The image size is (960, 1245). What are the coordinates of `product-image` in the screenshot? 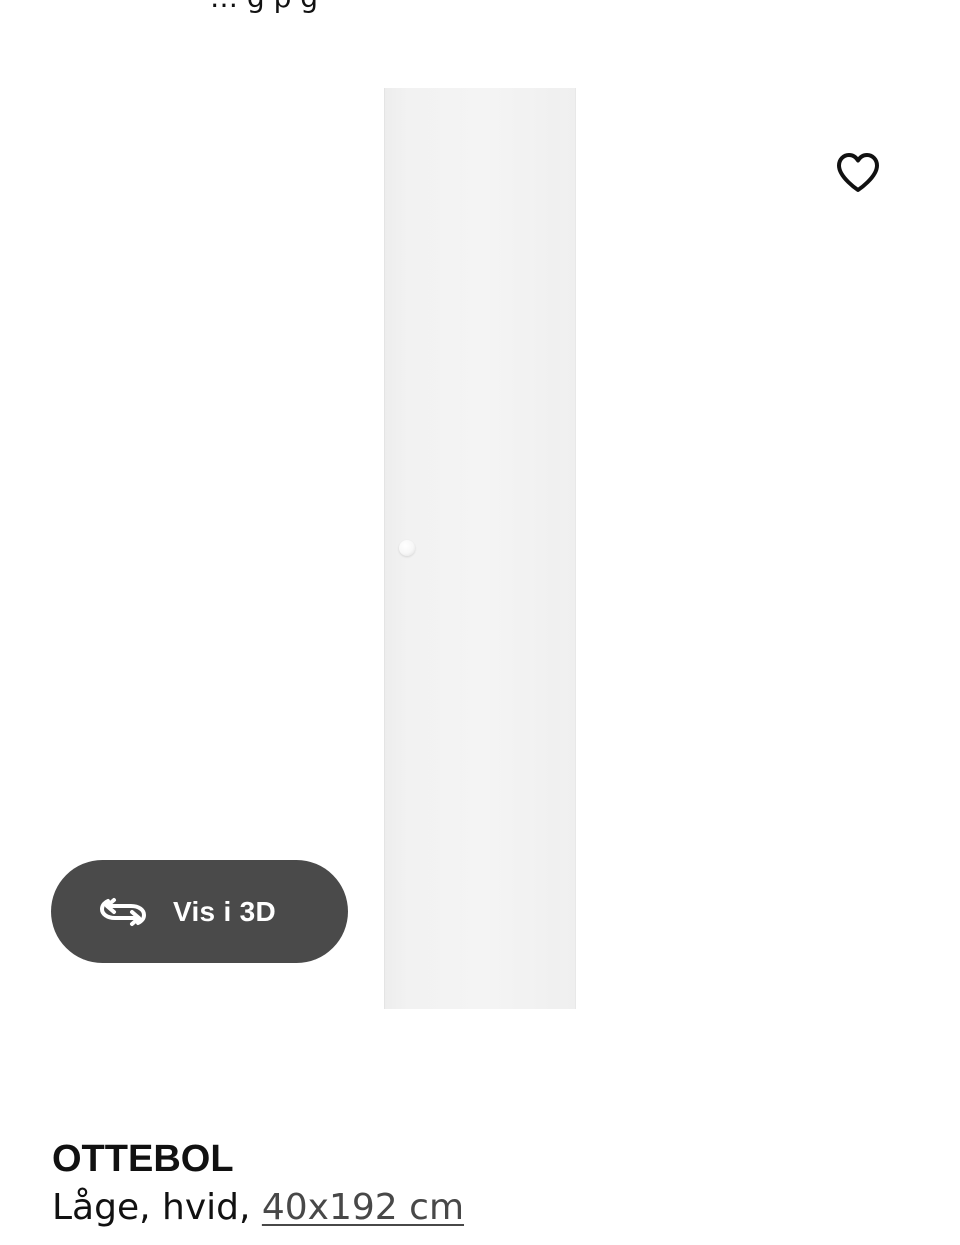 It's located at (480, 548).